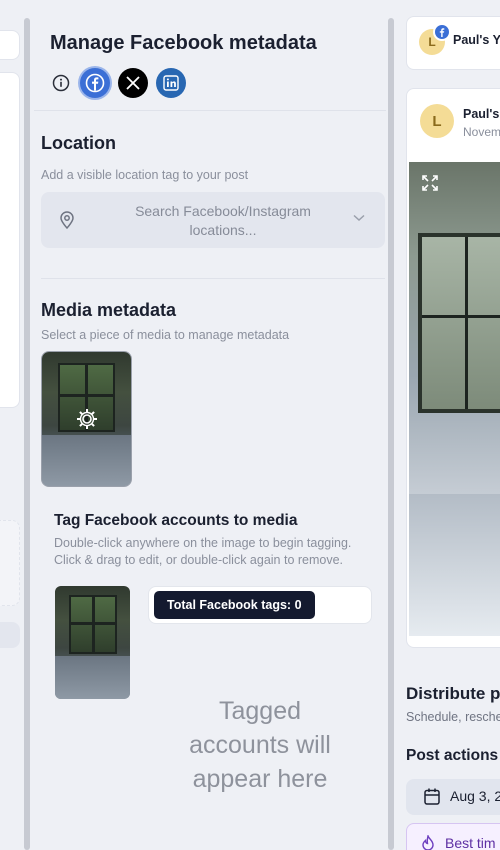 Image resolution: width=500 pixels, height=850 pixels. I want to click on location-subtitle: Add a visible location tag to your post, so click(145, 175).